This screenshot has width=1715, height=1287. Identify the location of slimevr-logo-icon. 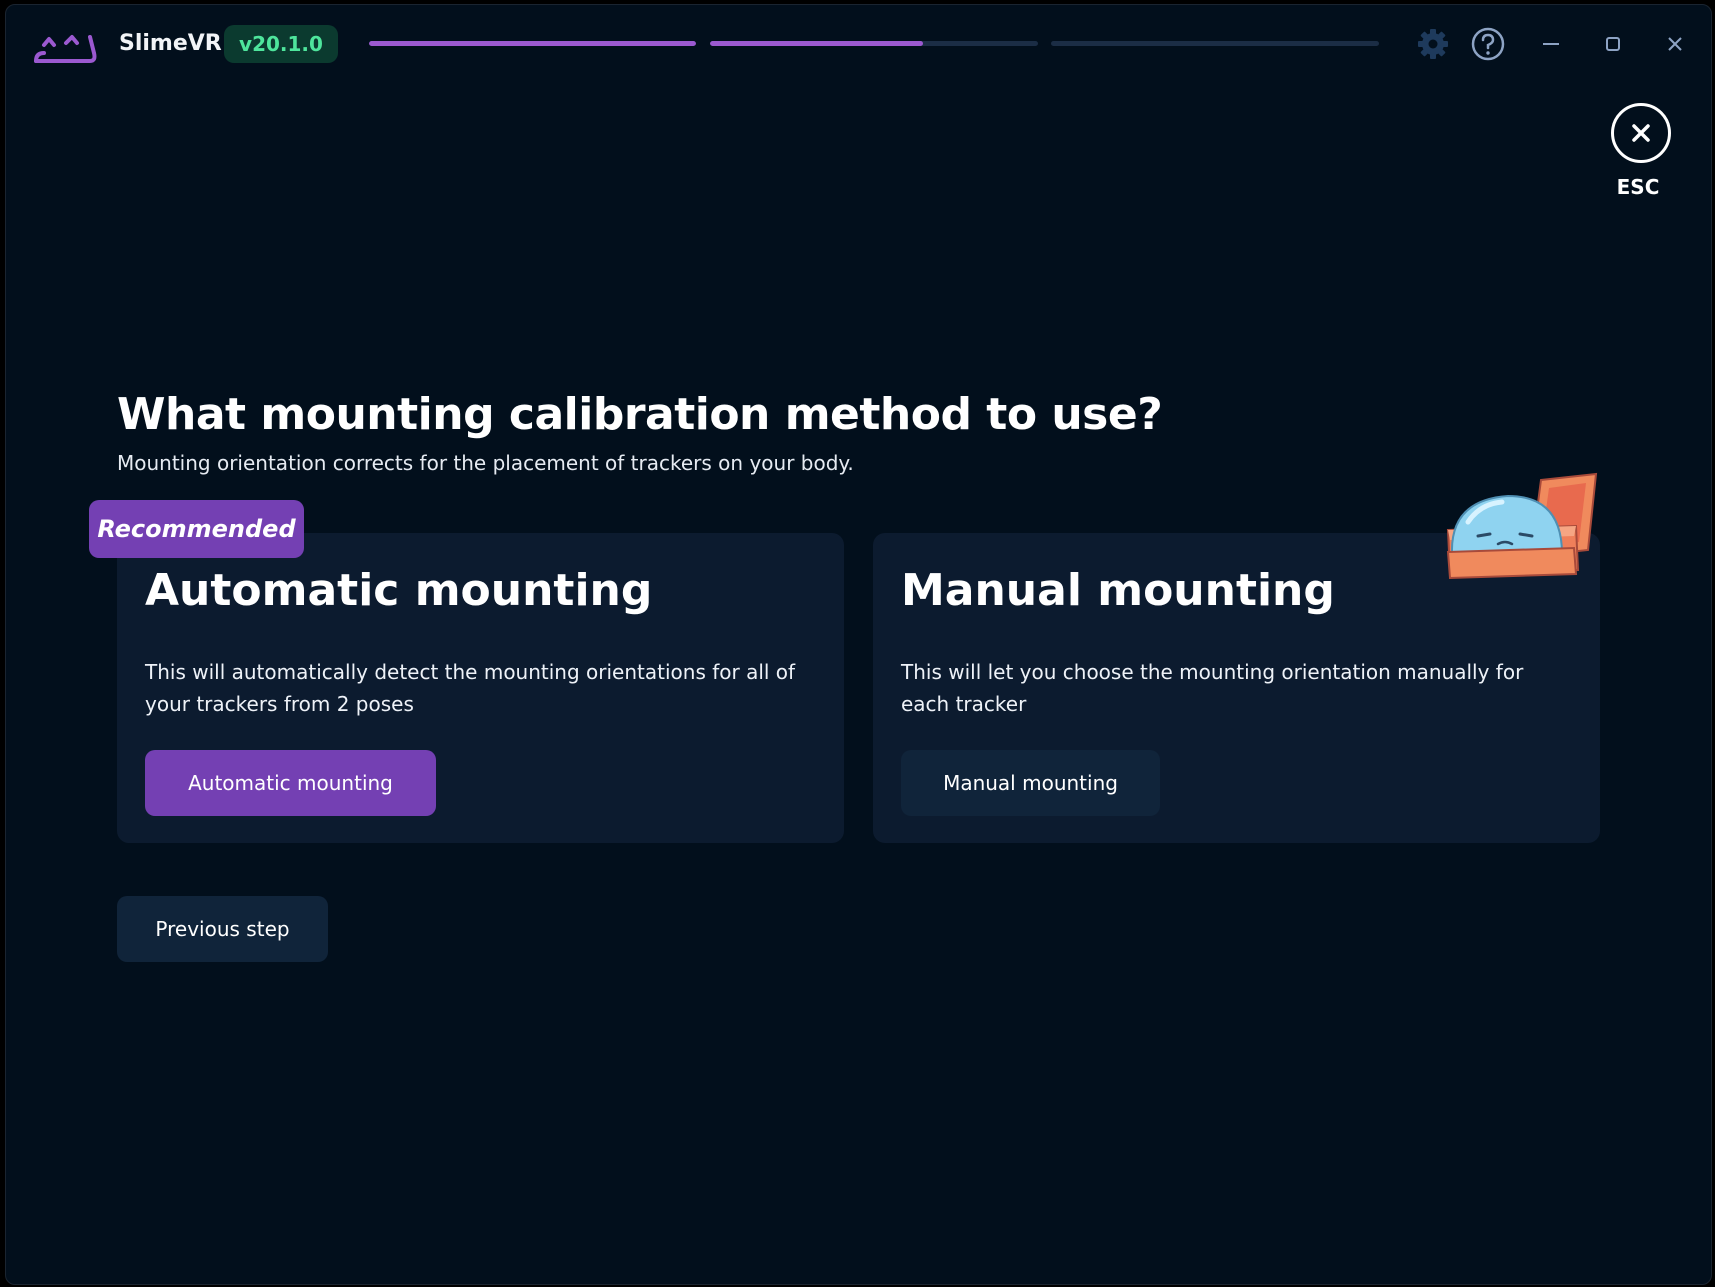
(65, 49).